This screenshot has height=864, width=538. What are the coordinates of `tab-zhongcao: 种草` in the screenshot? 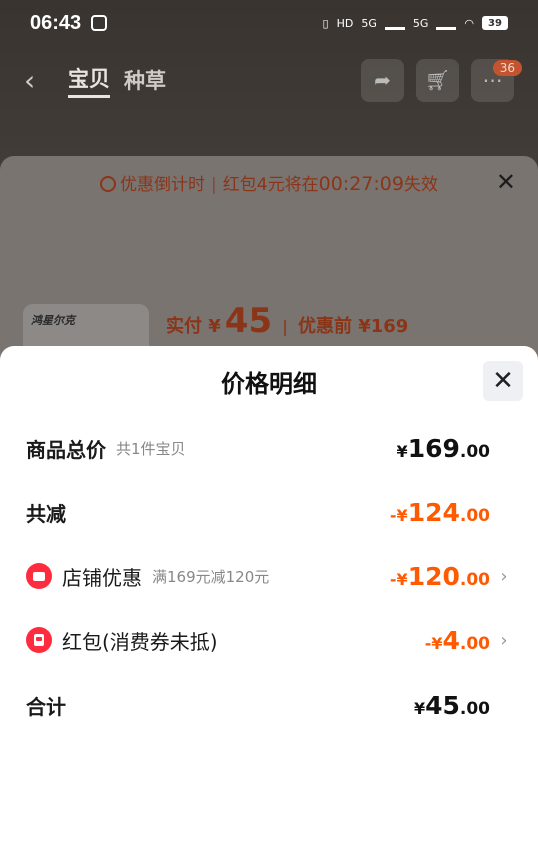 It's located at (145, 80).